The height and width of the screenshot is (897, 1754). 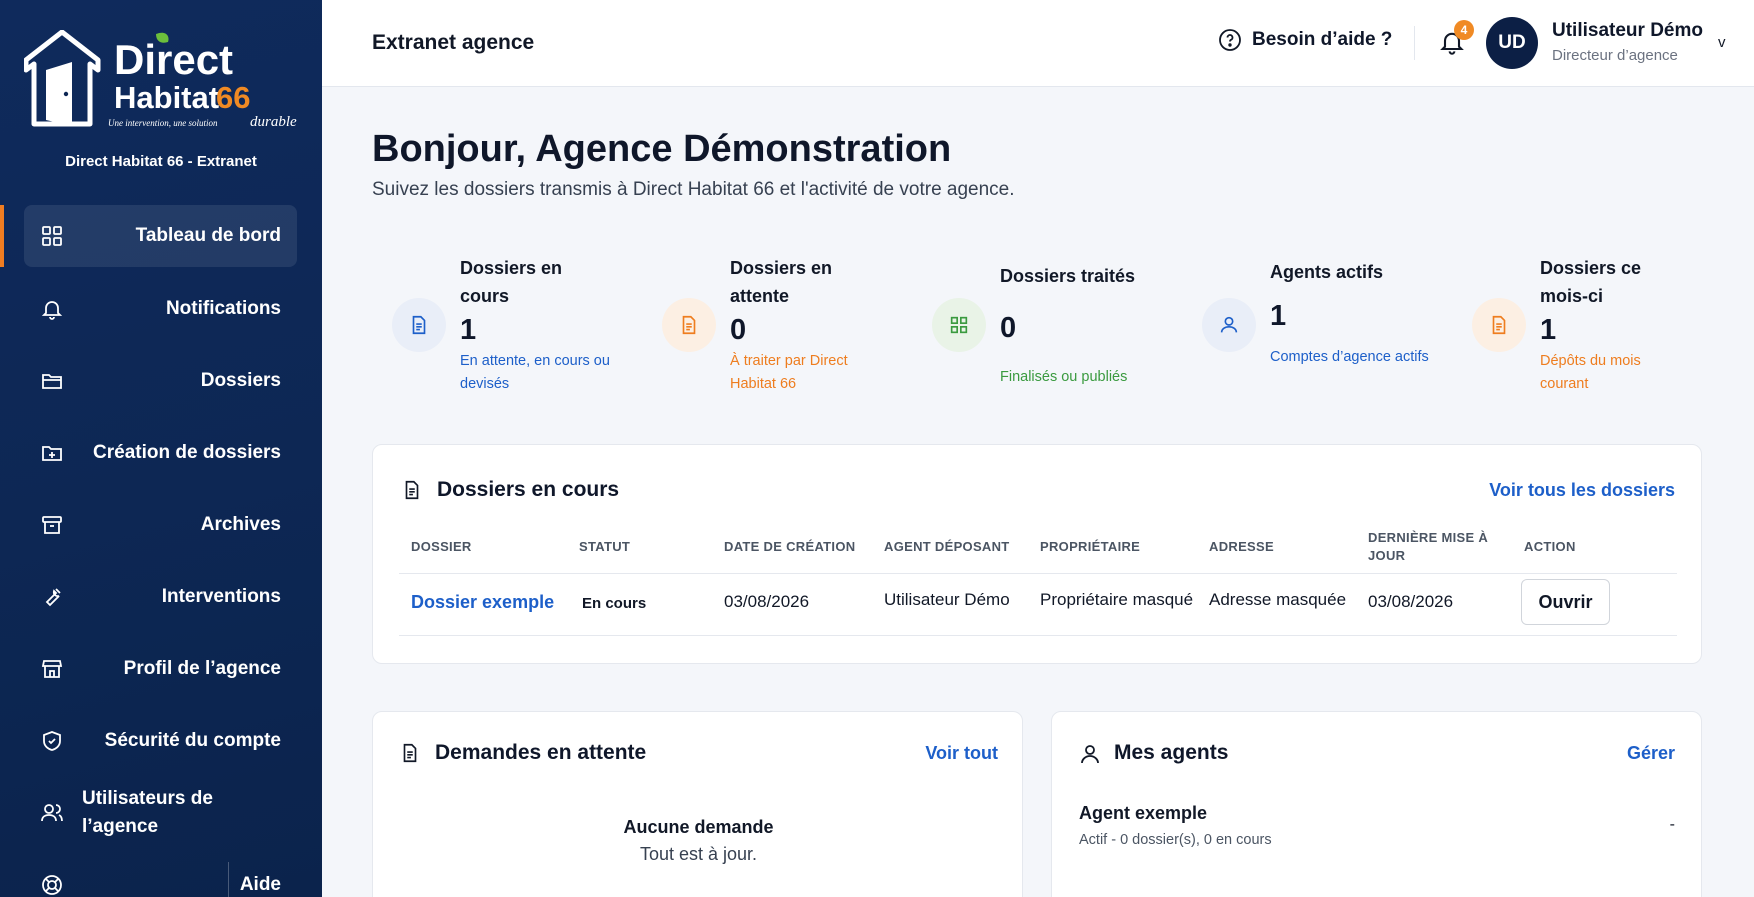 I want to click on sidebar-item-label: Dossiers, so click(x=240, y=380).